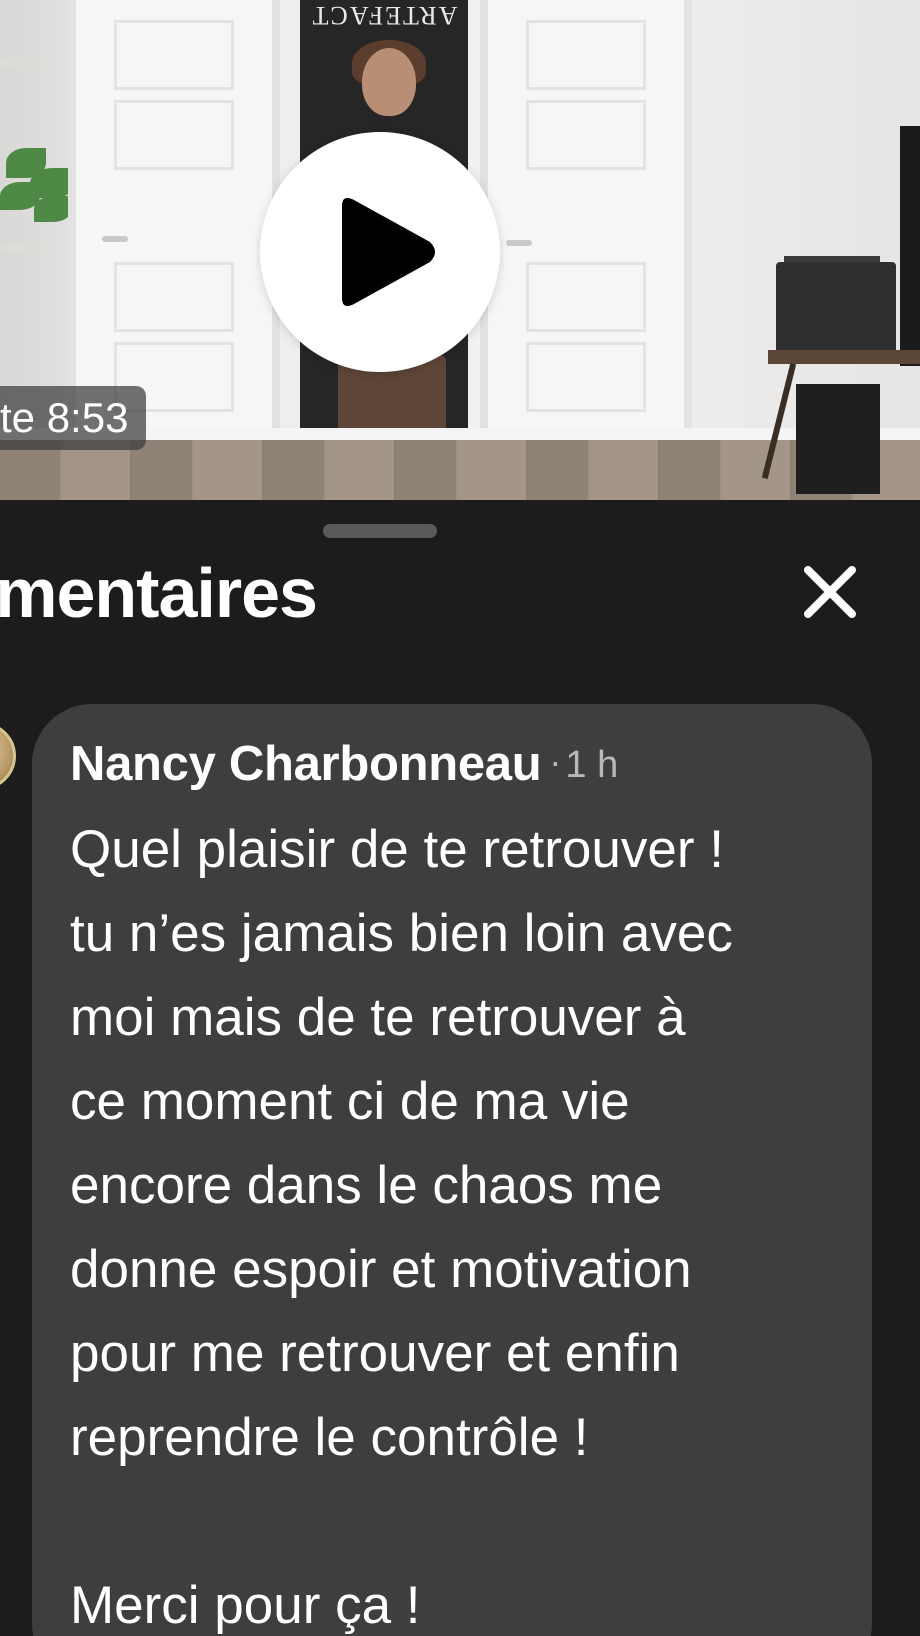 This screenshot has width=920, height=1636. Describe the element at coordinates (384, 15) in the screenshot. I see `video-frame-banner-text: ARTEFACT` at that location.